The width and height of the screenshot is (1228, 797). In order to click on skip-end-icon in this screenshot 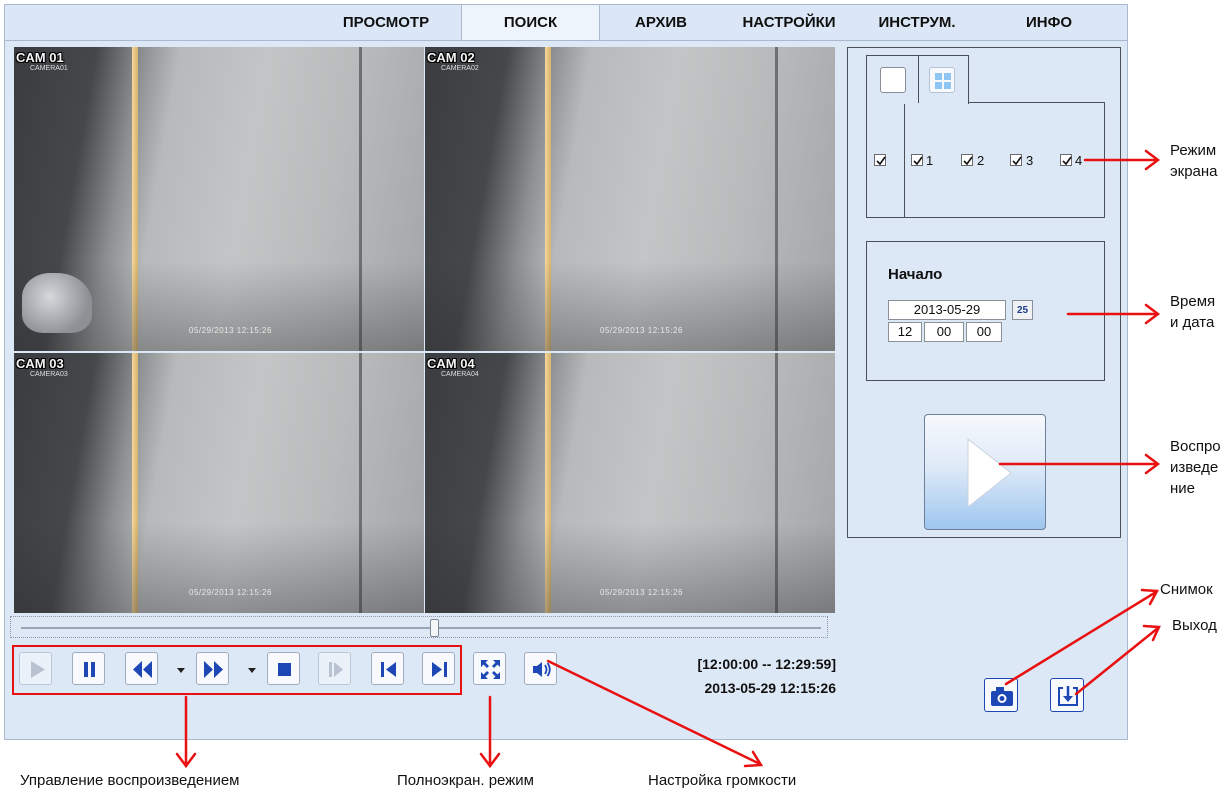, I will do `click(439, 669)`.